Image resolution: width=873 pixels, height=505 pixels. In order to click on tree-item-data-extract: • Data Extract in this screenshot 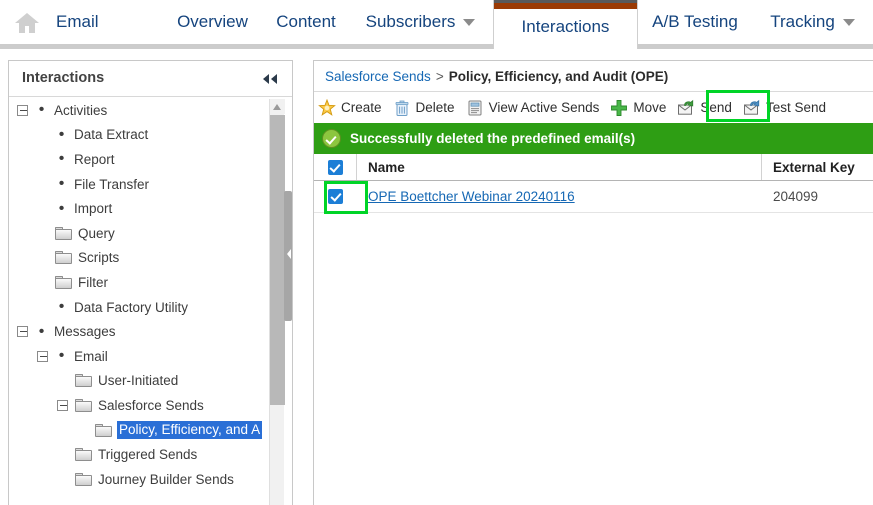, I will do `click(143, 135)`.